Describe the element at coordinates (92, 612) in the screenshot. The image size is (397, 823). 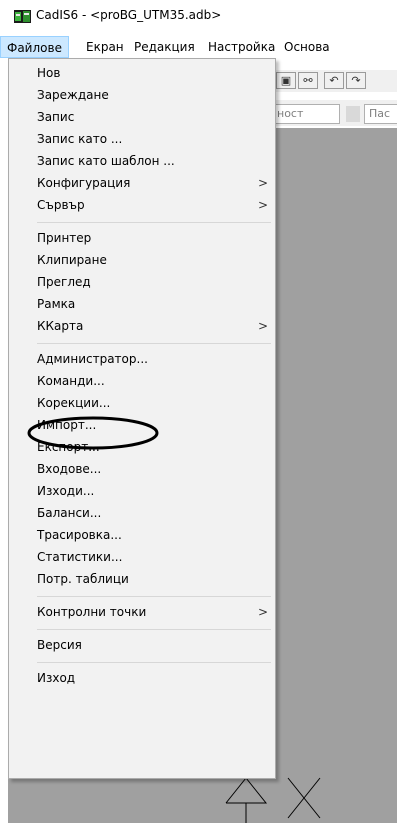
I see `menu-item-label: Контролни точки` at that location.